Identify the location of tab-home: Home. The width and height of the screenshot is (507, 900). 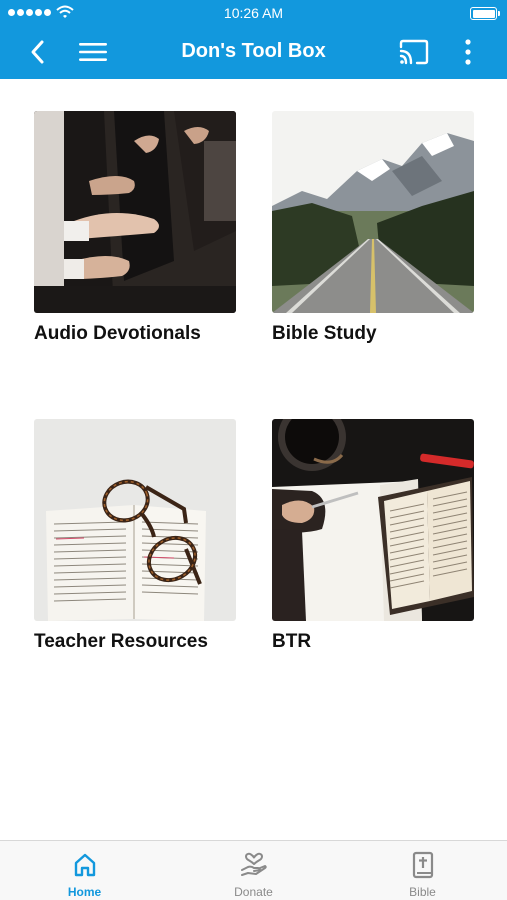
(84, 870).